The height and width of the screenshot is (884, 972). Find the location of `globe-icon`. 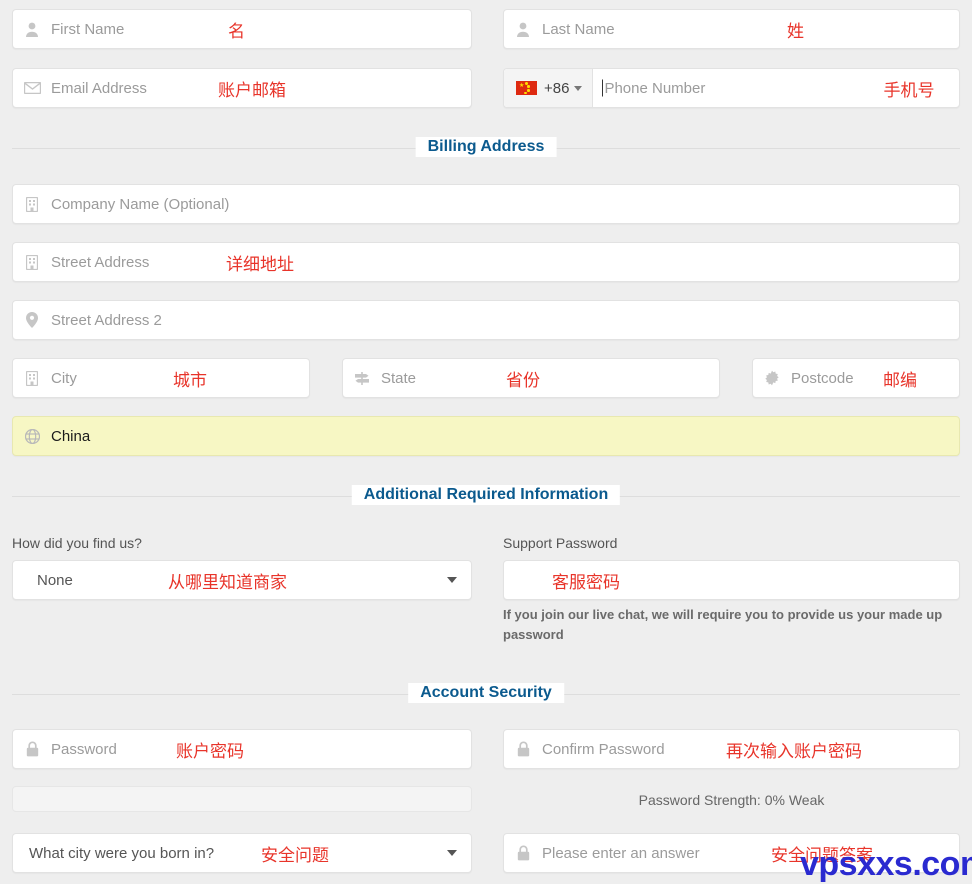

globe-icon is located at coordinates (32, 436).